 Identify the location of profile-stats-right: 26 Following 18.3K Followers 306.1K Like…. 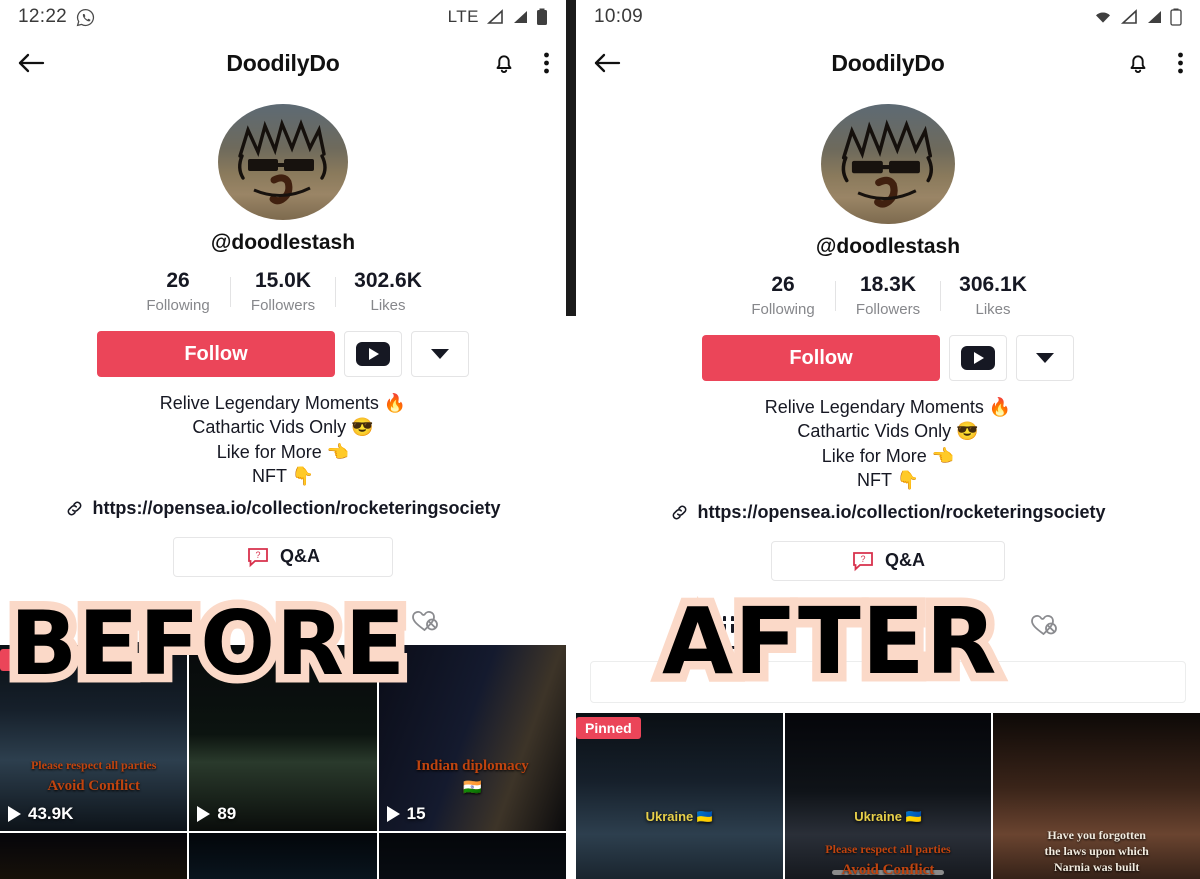
(888, 295).